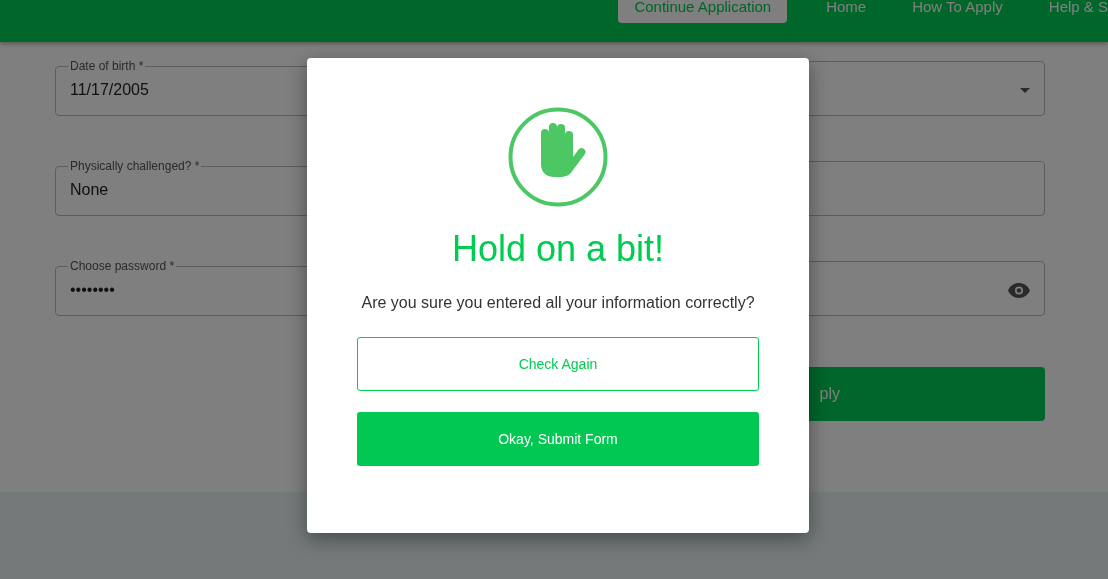  Describe the element at coordinates (92, 290) in the screenshot. I see `field-value: ••••••••` at that location.